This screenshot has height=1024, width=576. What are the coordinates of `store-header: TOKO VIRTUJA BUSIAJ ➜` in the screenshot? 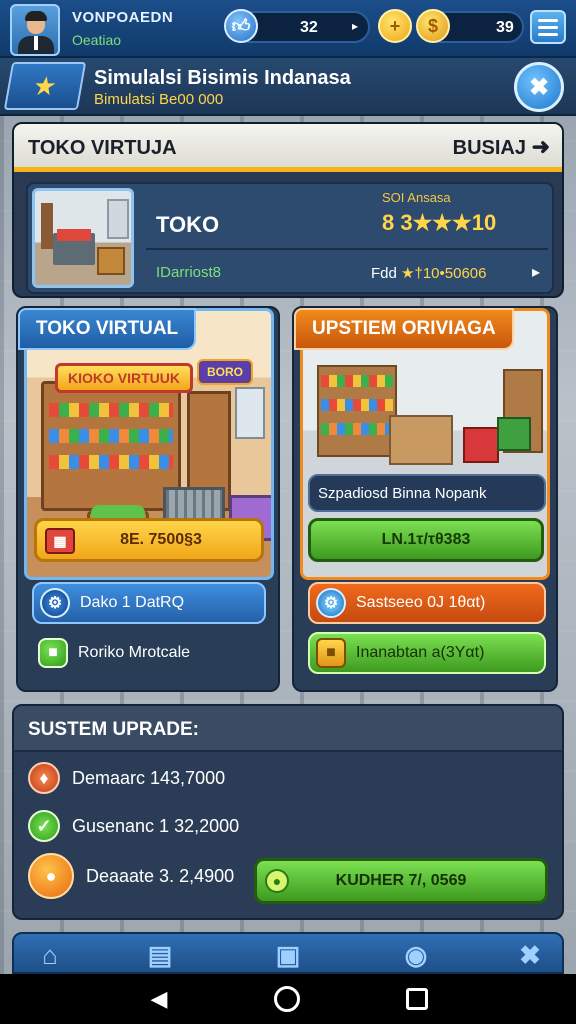 It's located at (288, 148).